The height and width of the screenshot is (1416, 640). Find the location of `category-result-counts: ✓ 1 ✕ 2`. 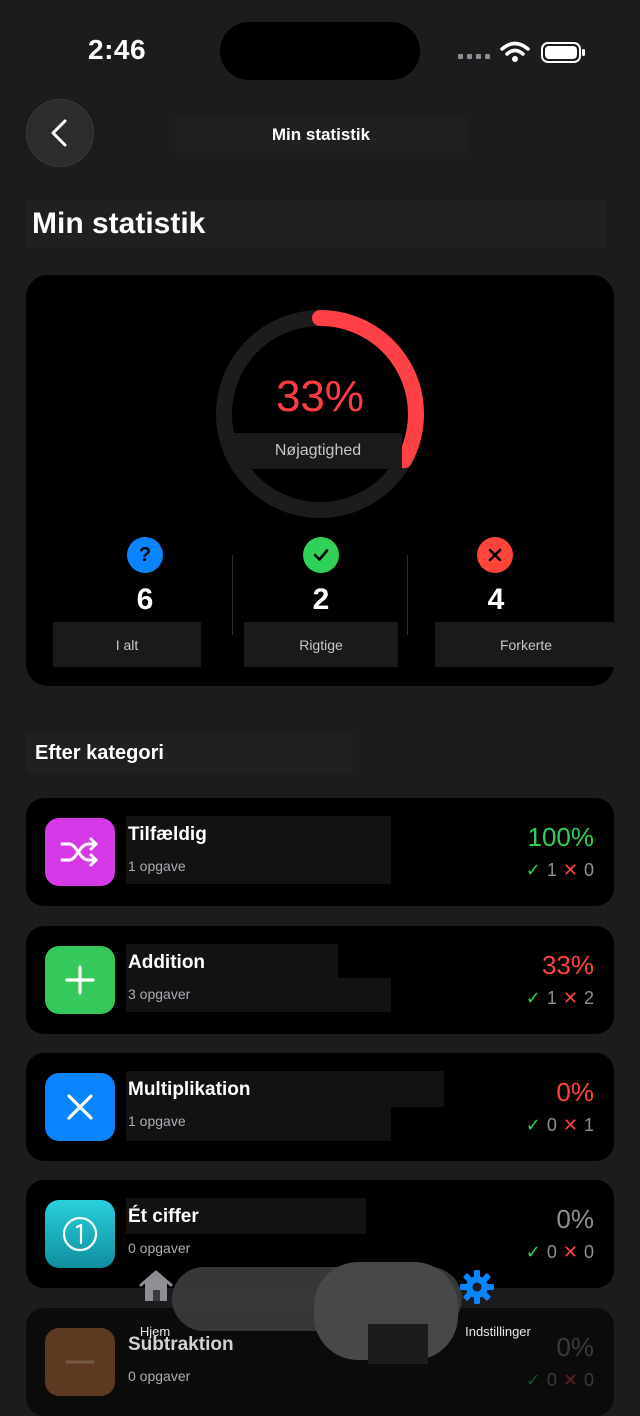

category-result-counts: ✓ 1 ✕ 2 is located at coordinates (560, 998).